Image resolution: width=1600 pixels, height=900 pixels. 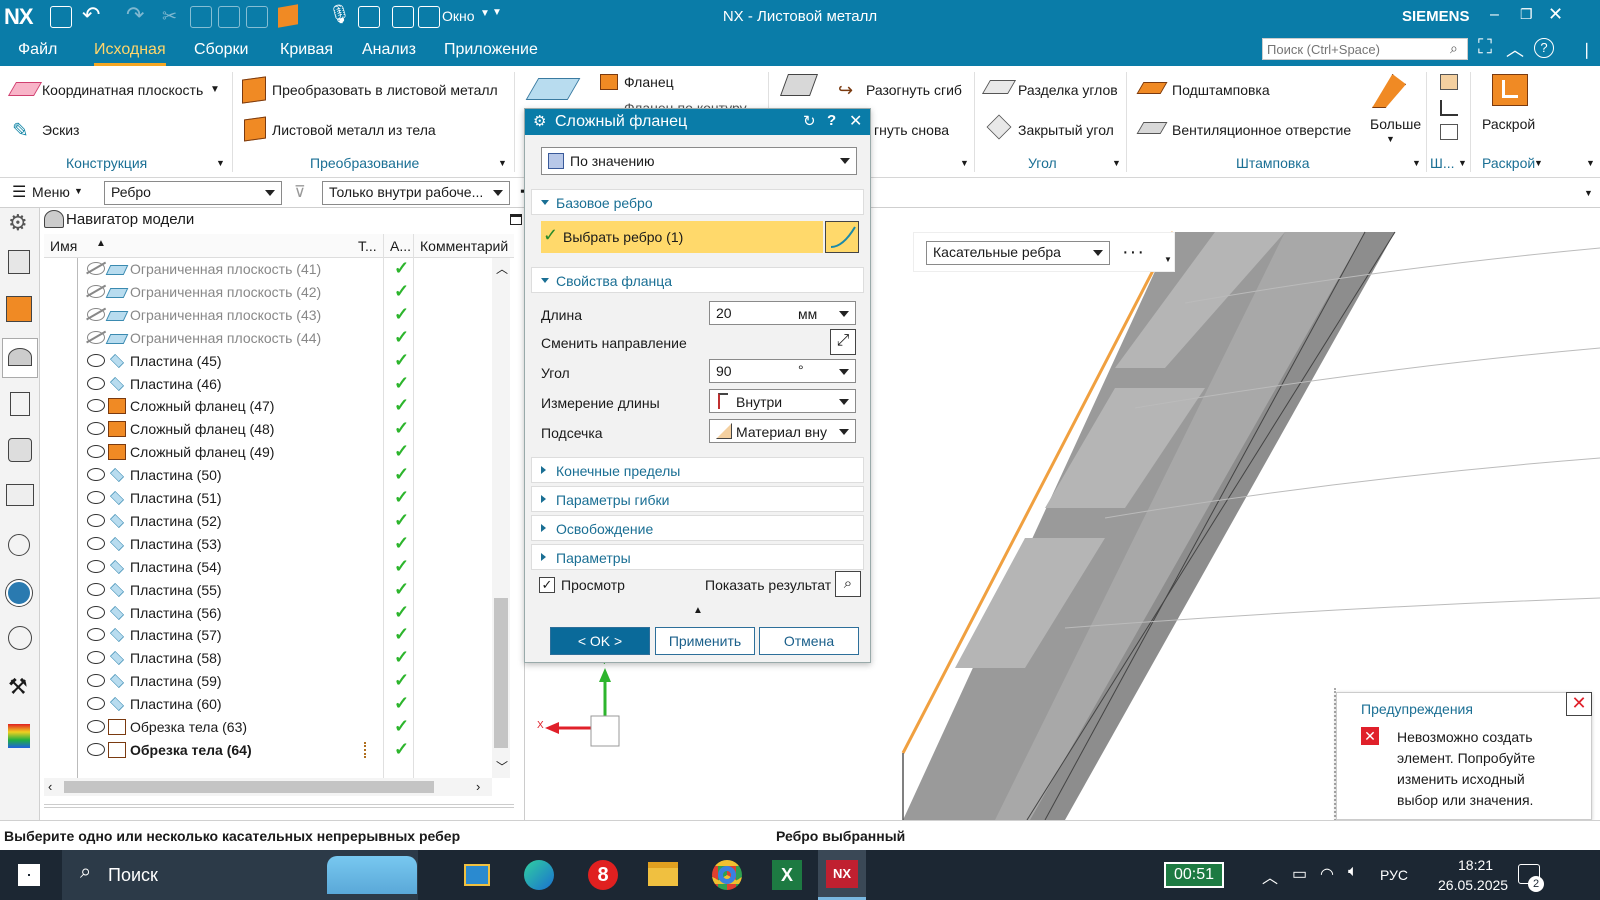 I want to click on navigator-row: Пластина (54) ✓, so click(x=270, y=567).